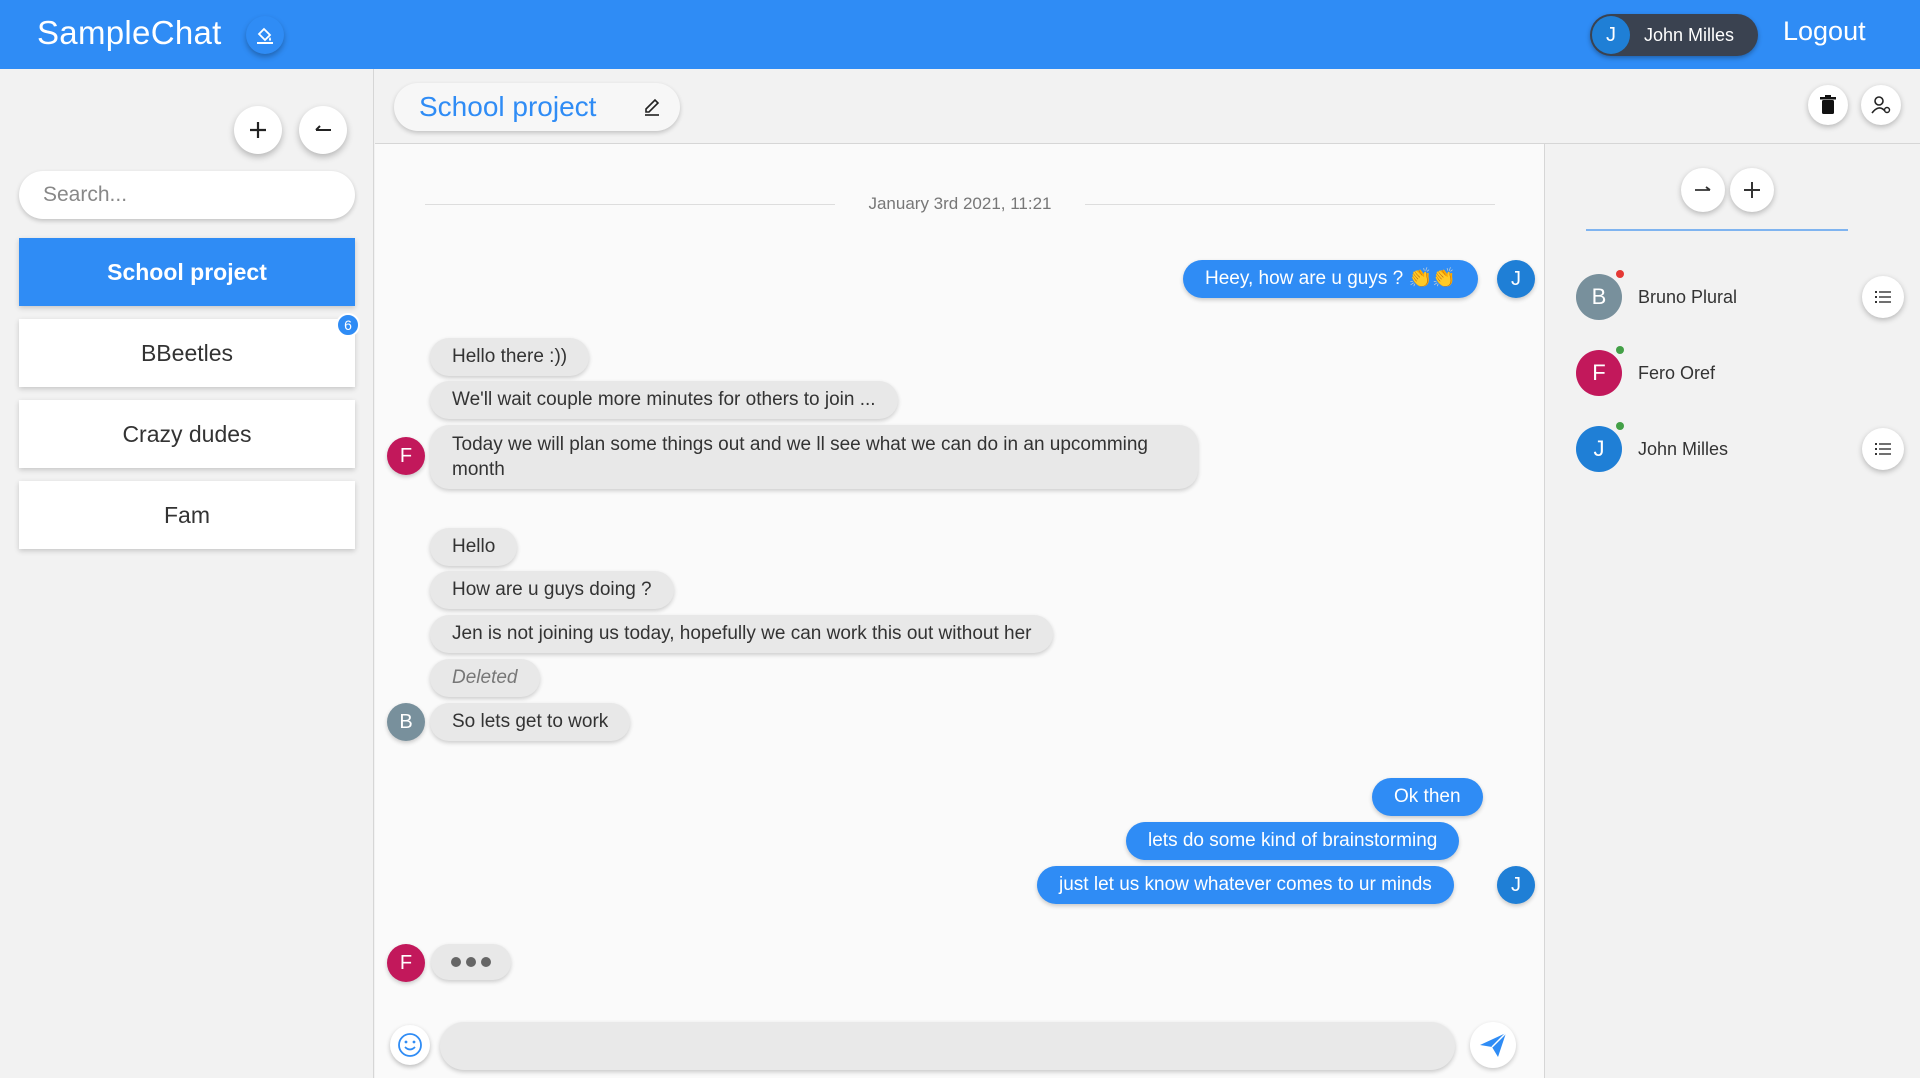  I want to click on theme-button, so click(265, 35).